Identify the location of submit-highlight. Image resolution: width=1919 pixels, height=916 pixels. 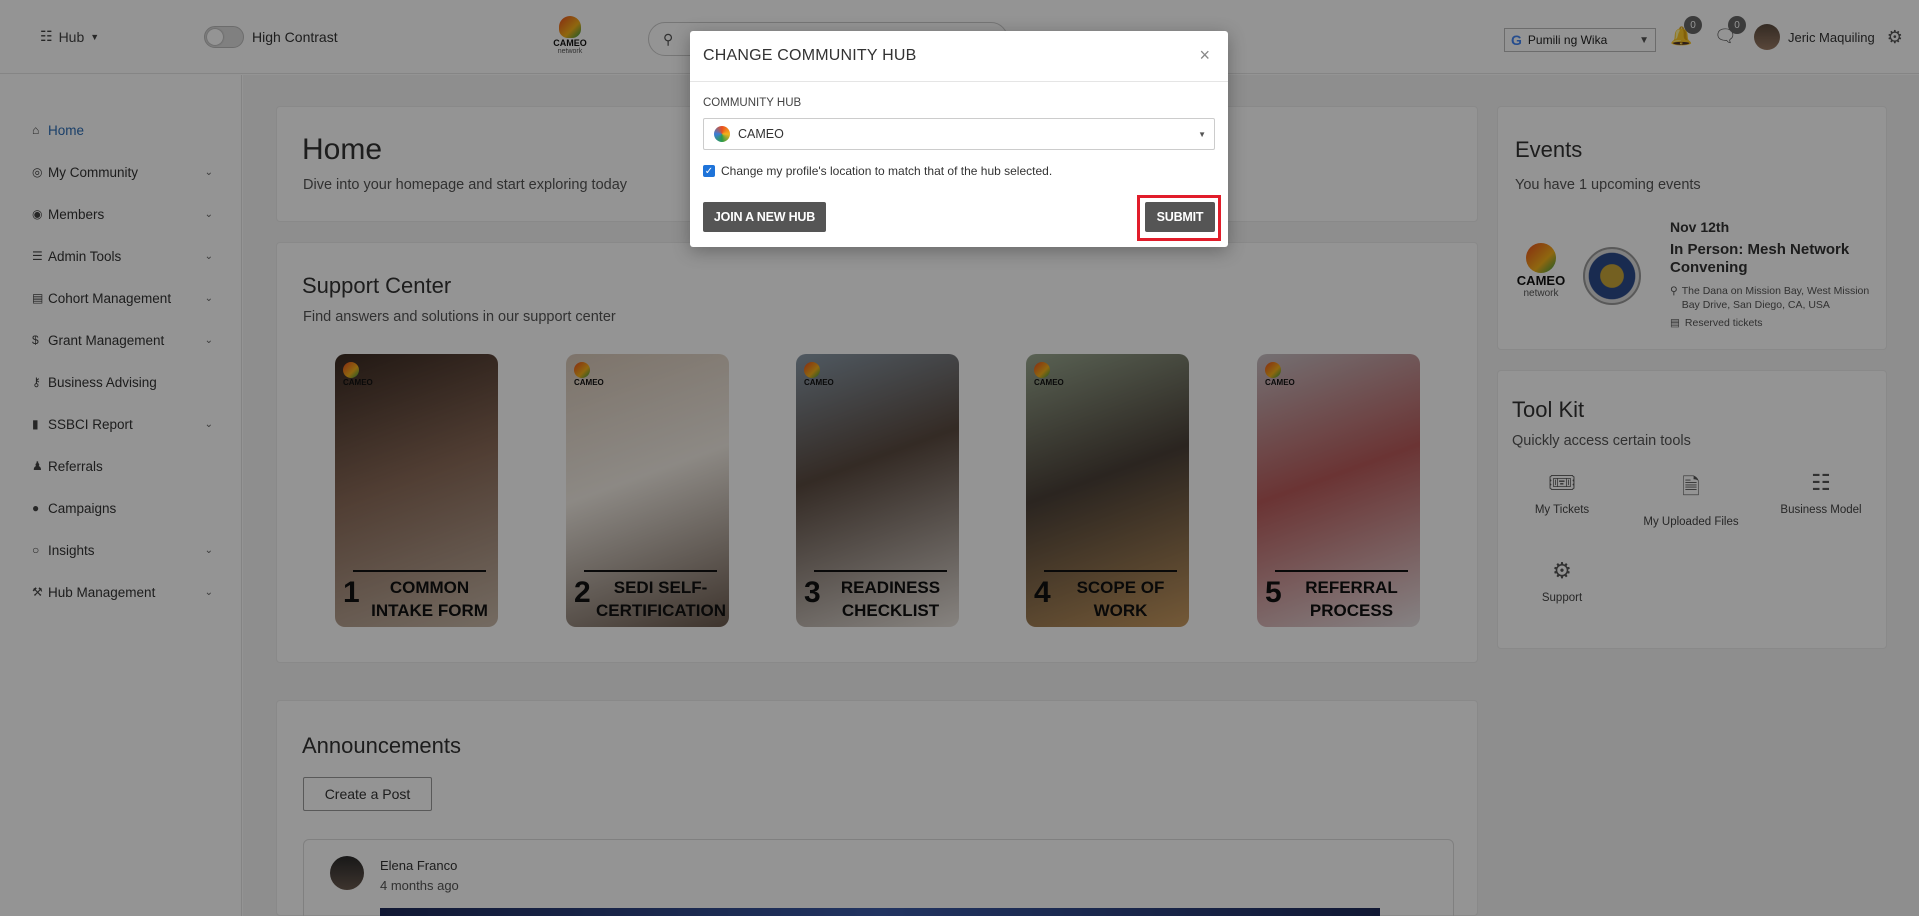
(1179, 218).